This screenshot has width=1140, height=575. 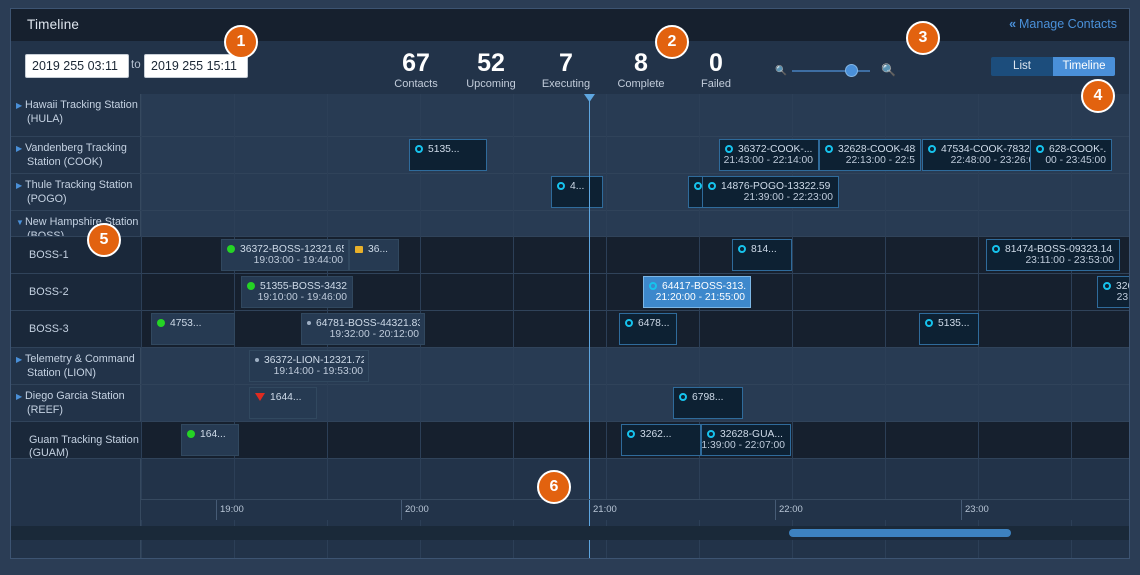 I want to click on station-label-line2: (POGO), so click(x=47, y=198).